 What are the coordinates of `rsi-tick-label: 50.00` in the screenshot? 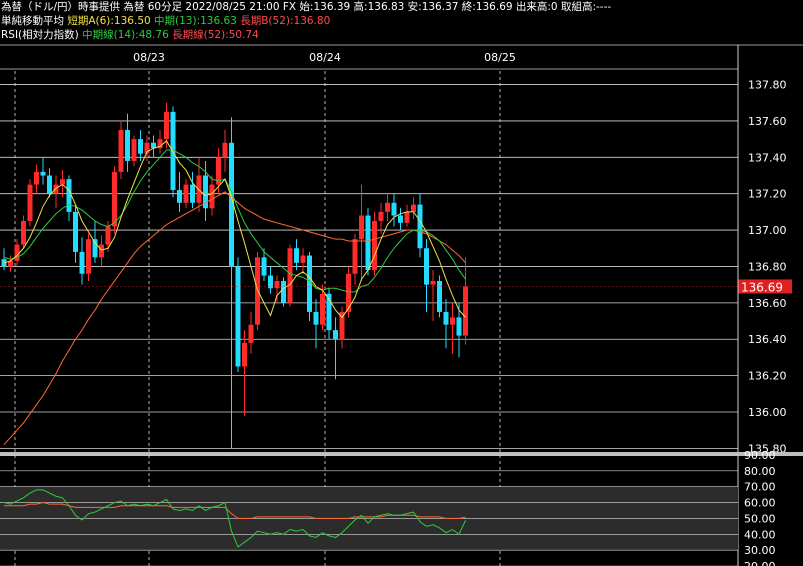 It's located at (760, 518).